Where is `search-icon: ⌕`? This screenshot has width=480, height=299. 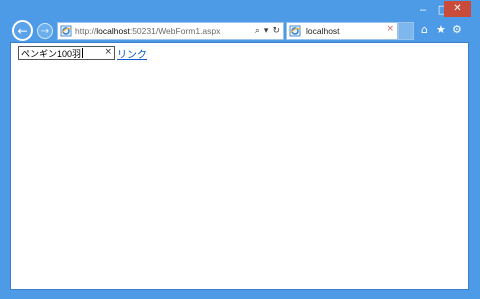
search-icon: ⌕ is located at coordinates (257, 31).